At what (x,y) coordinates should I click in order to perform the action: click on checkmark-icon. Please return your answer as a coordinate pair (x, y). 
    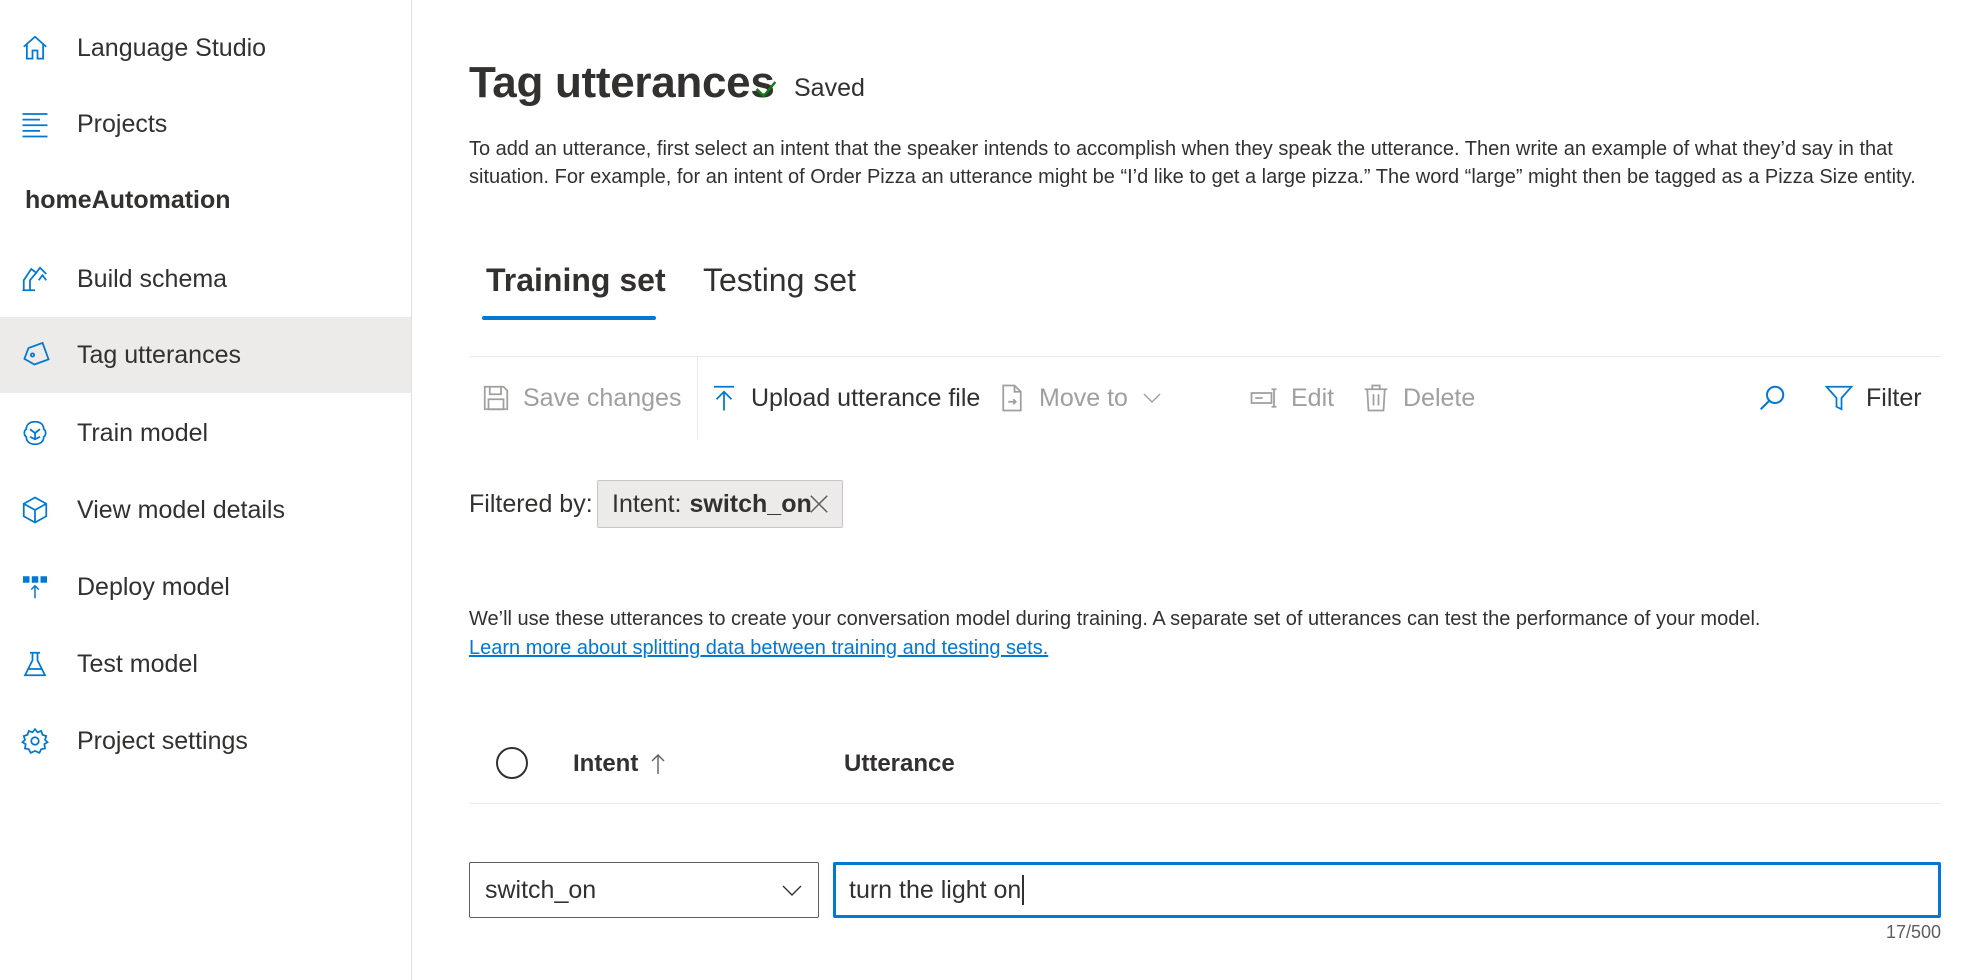
    Looking at the image, I should click on (766, 89).